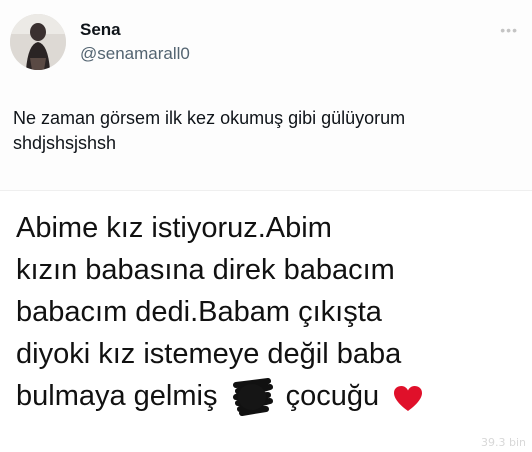 The width and height of the screenshot is (532, 452). Describe the element at coordinates (509, 30) in the screenshot. I see `ellipsis-icon: •••` at that location.